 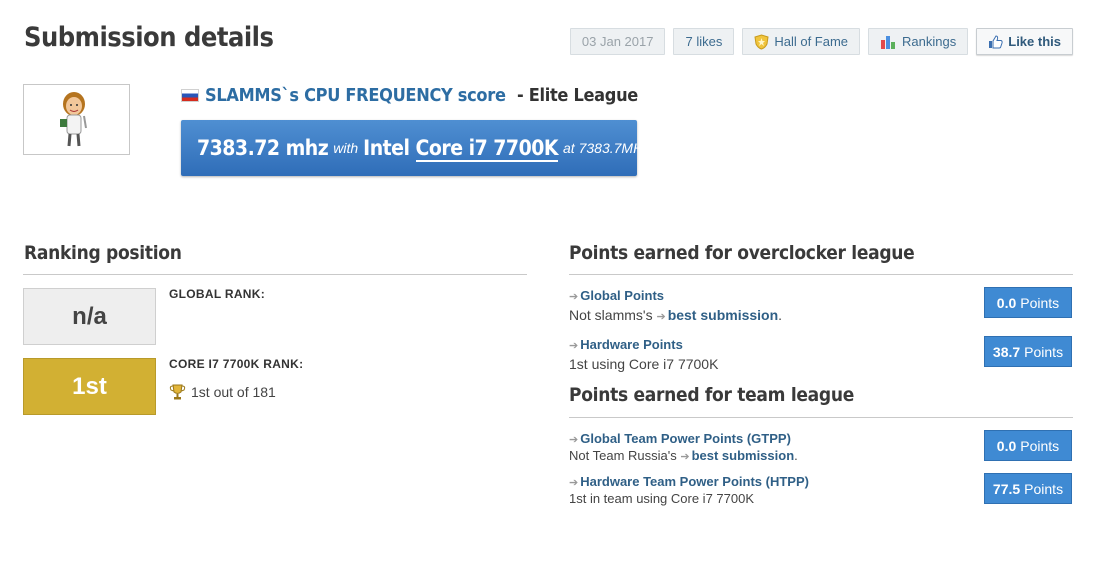 I want to click on submission-league: - Elite League, so click(x=575, y=95).